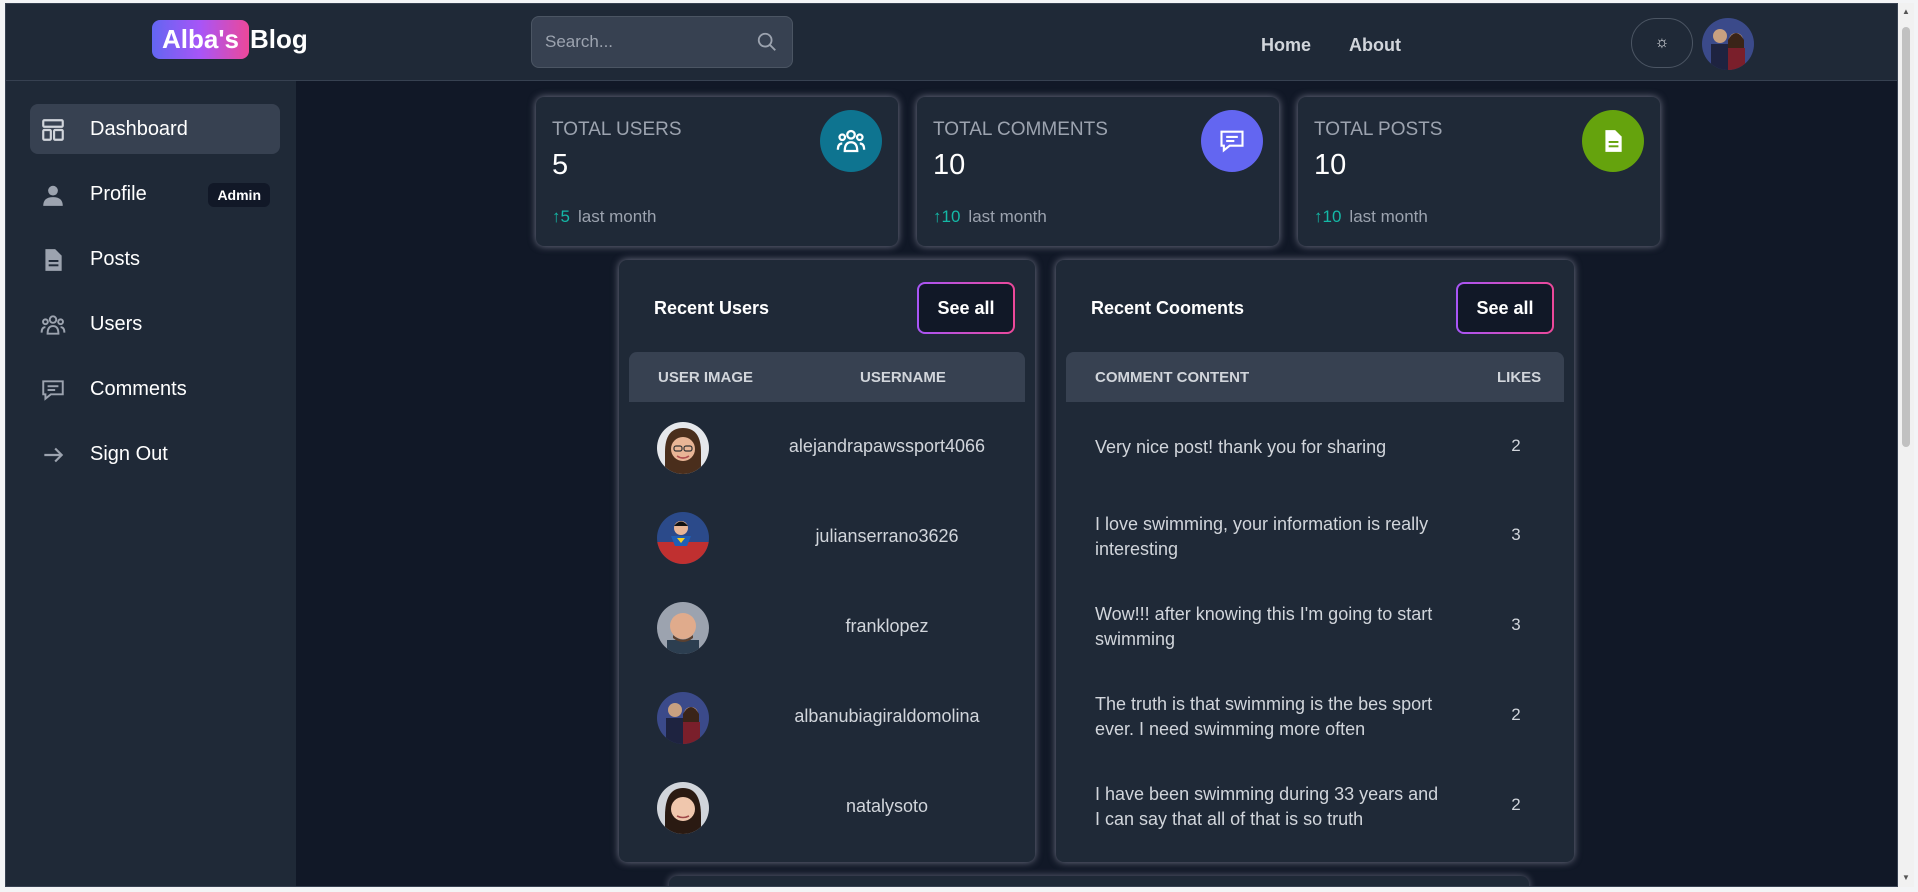 The image size is (1918, 892). I want to click on site-logo: Alba's Blog, so click(230, 39).